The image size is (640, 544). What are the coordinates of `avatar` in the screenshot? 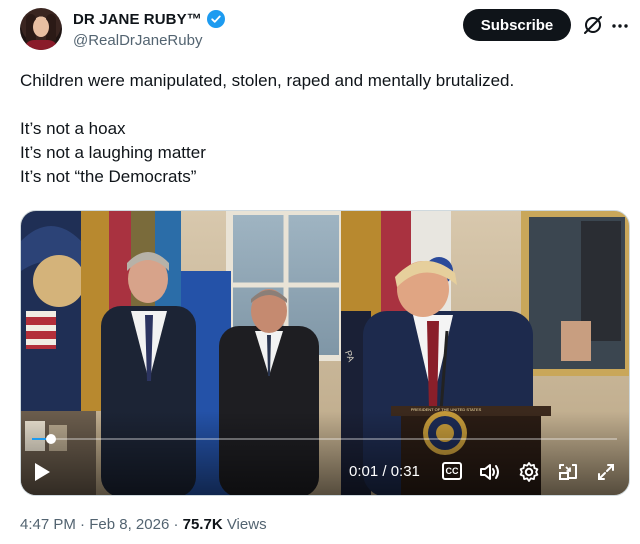 It's located at (41, 29).